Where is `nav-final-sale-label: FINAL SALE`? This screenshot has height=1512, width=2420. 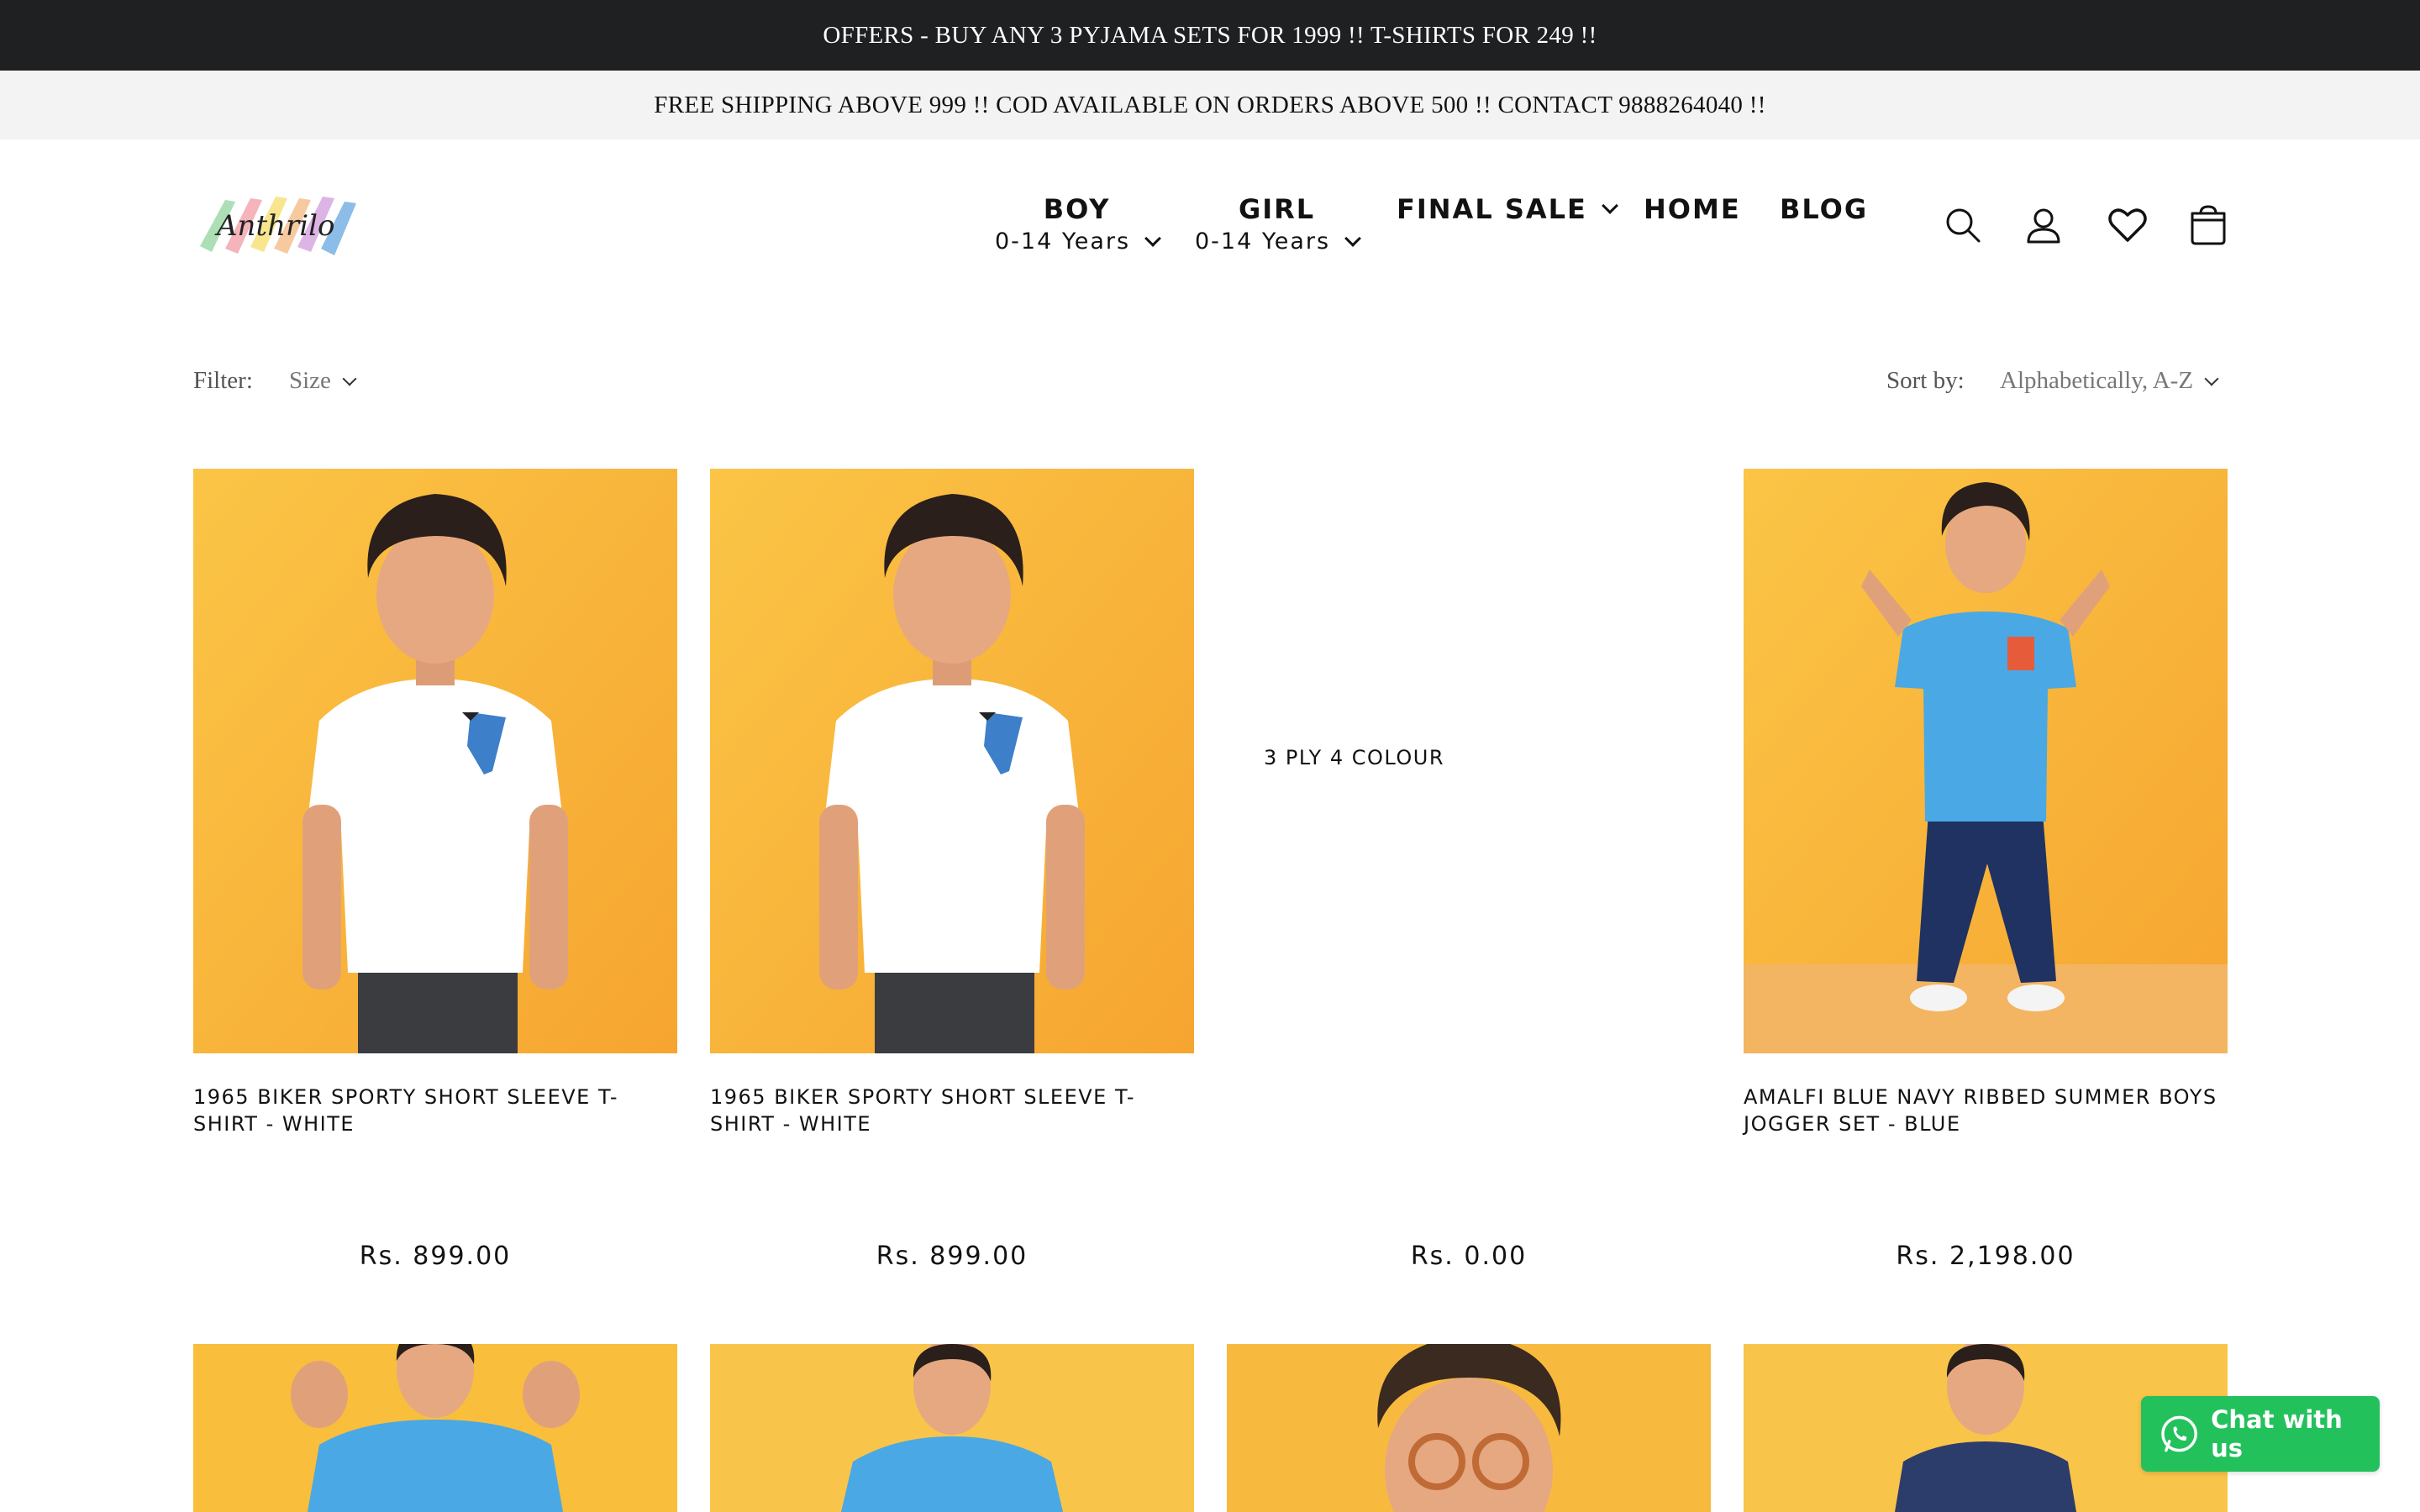 nav-final-sale-label: FINAL SALE is located at coordinates (1492, 209).